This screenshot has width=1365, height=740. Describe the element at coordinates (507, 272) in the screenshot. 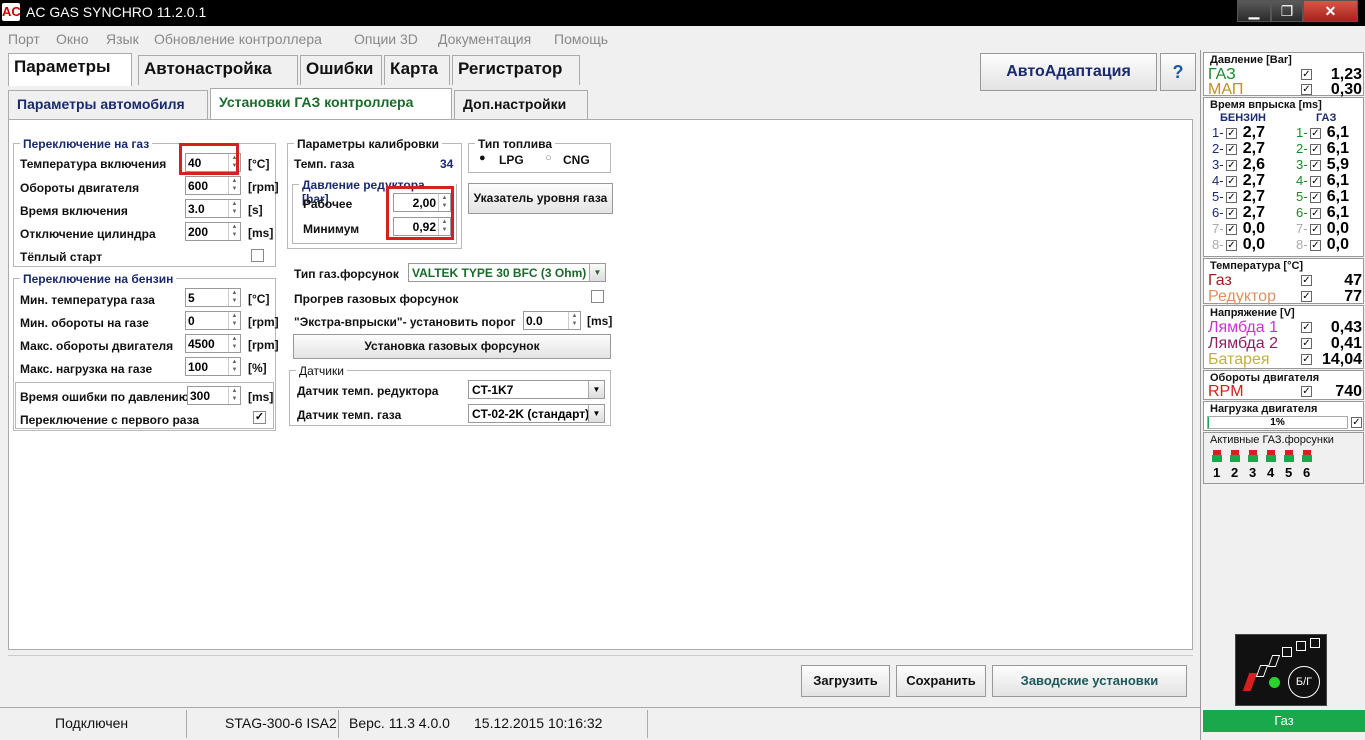

I see `injector-type-select: VALTEK TYPE 30 BFC (3 Ohm) ▼` at that location.